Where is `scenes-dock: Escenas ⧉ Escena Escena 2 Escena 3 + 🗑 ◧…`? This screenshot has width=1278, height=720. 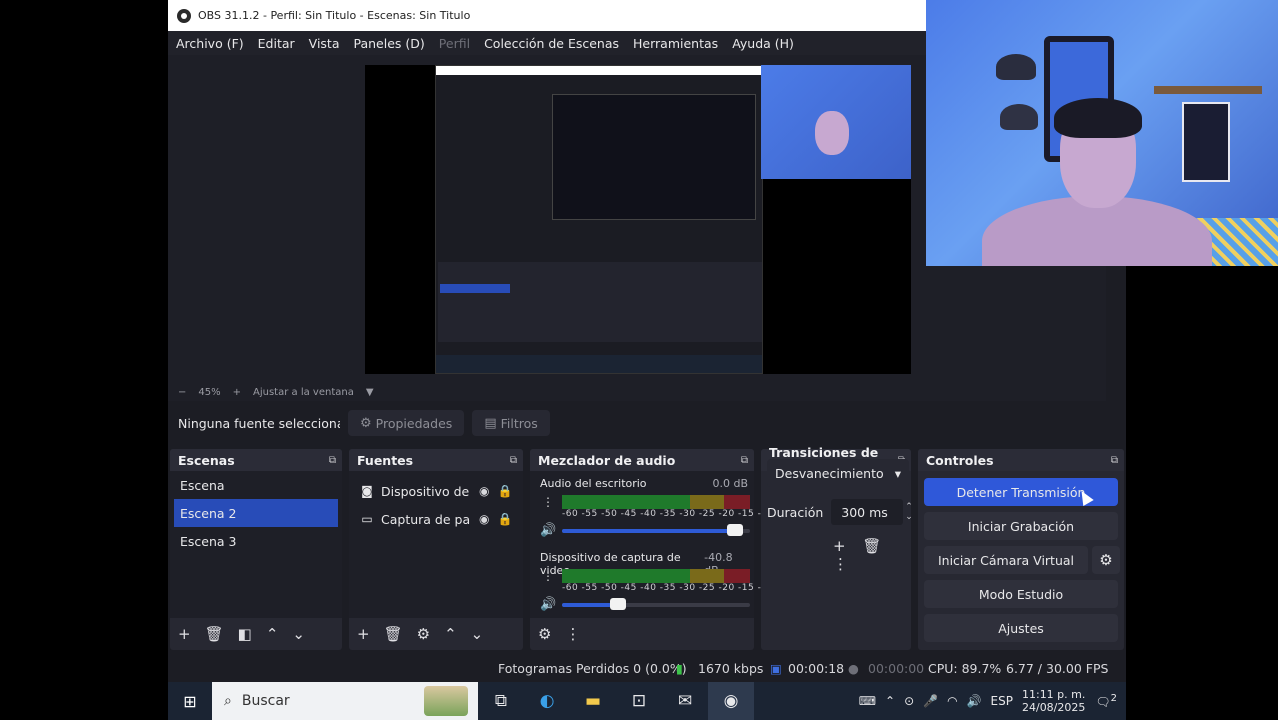
scenes-dock: Escenas ⧉ Escena Escena 2 Escena 3 + 🗑 ◧… is located at coordinates (256, 549).